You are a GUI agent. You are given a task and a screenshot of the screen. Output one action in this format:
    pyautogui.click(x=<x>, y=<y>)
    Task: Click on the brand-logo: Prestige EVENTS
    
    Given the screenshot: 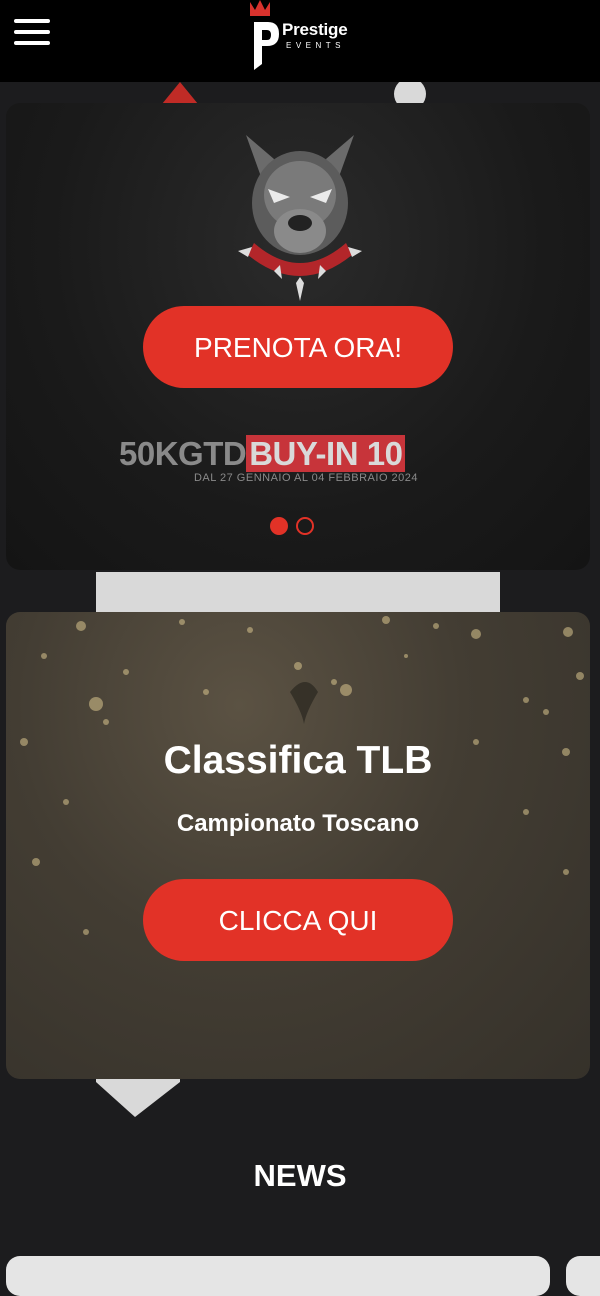 What is the action you would take?
    pyautogui.click(x=301, y=36)
    